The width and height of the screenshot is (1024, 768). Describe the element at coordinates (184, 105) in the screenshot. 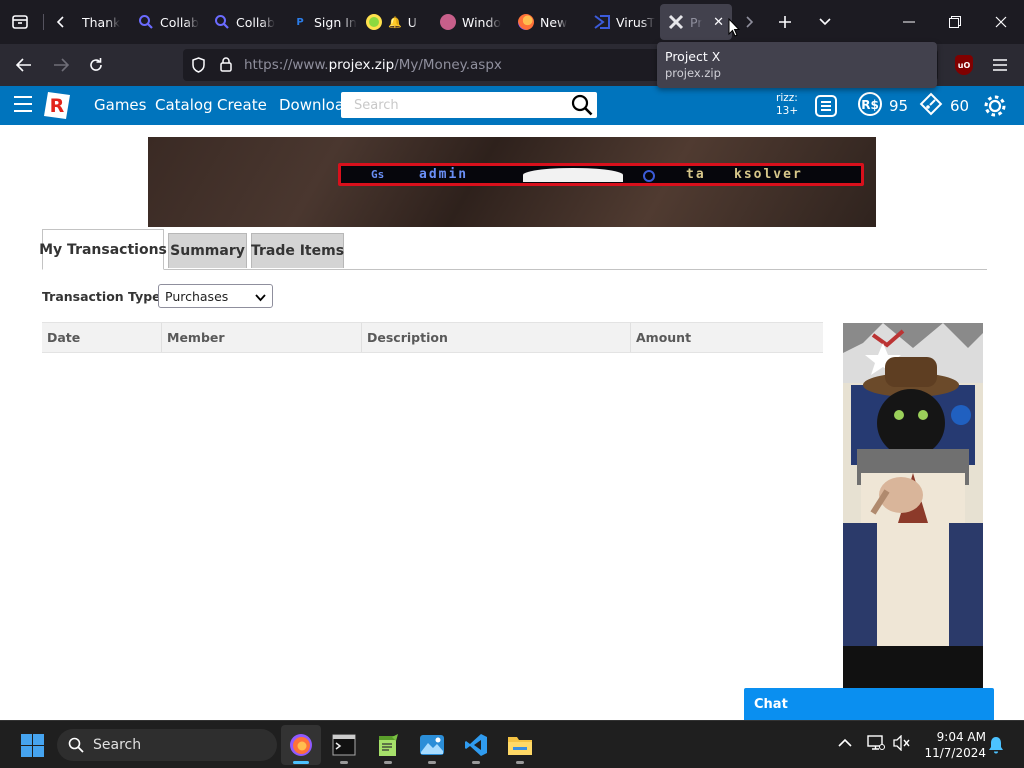

I see `nav-link-catalog: Catalog` at that location.